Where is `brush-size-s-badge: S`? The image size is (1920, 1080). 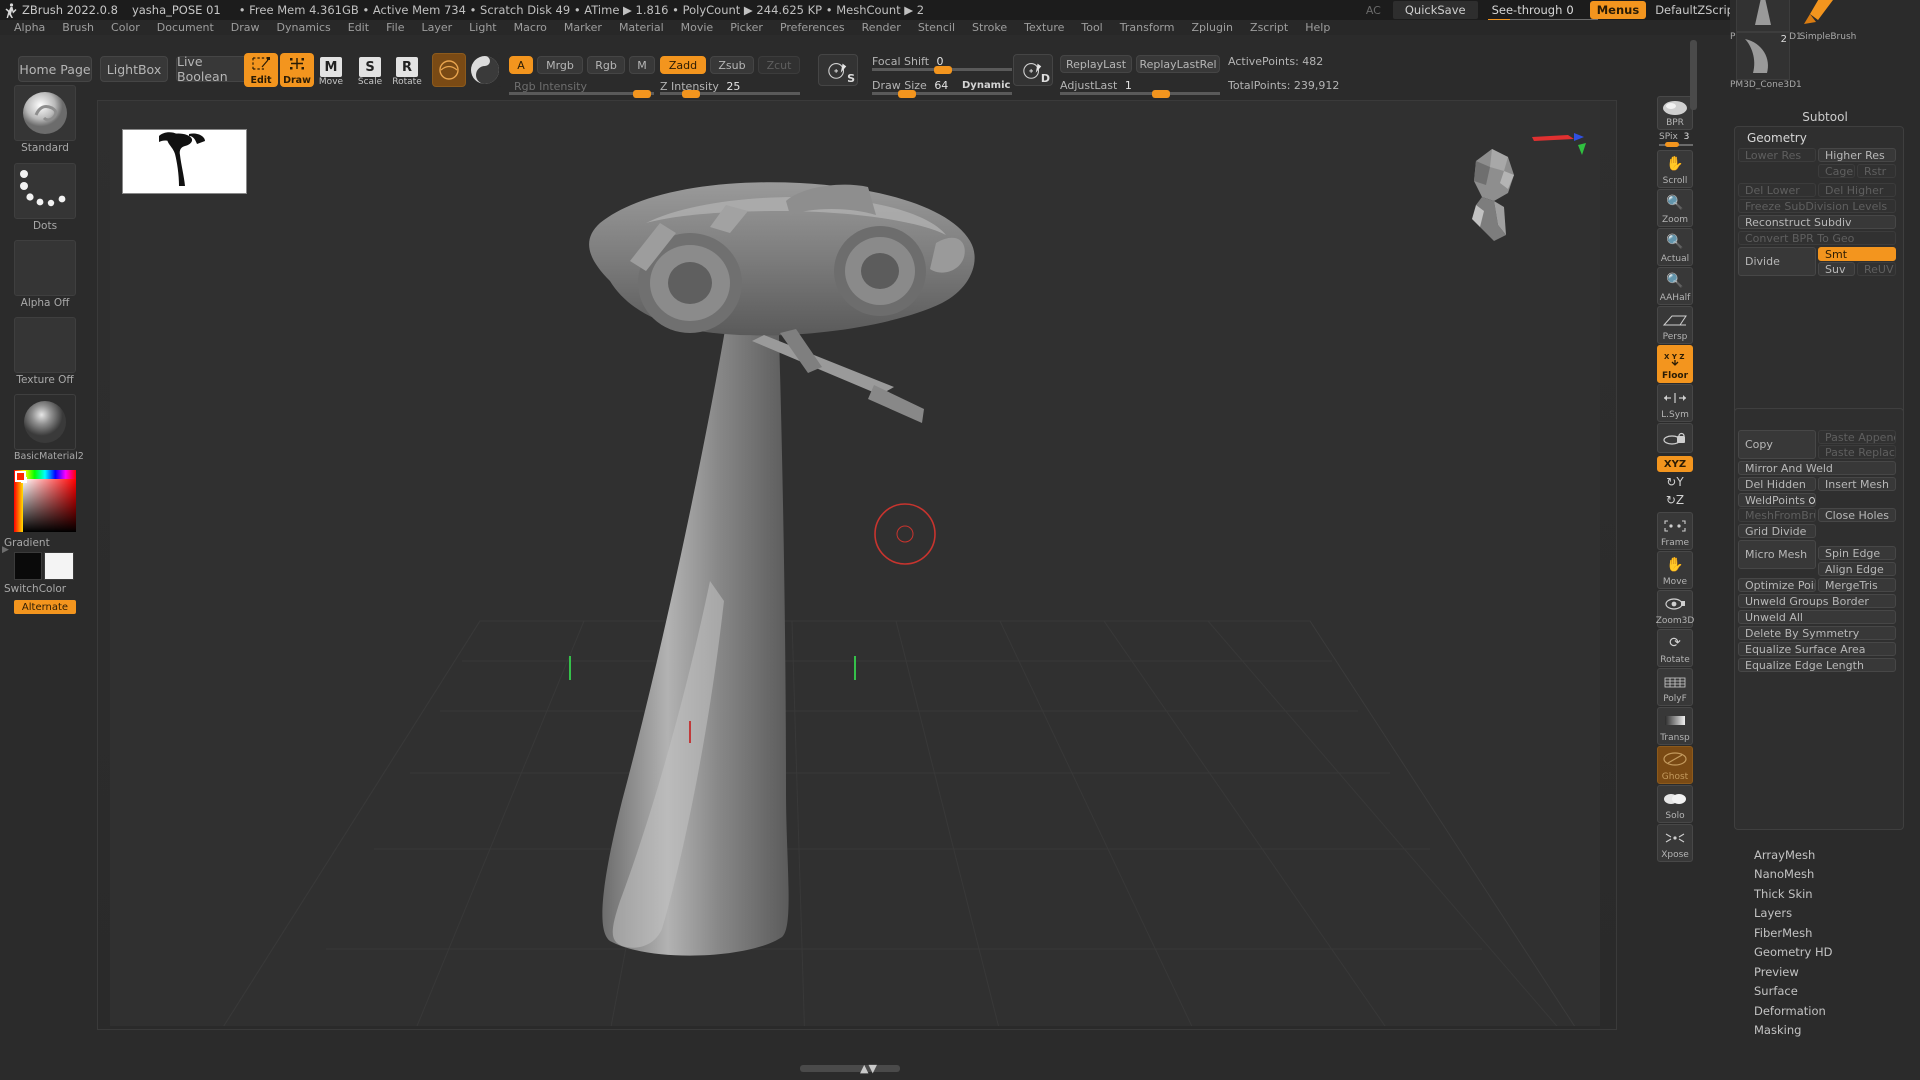
brush-size-s-badge: S is located at coordinates (838, 70).